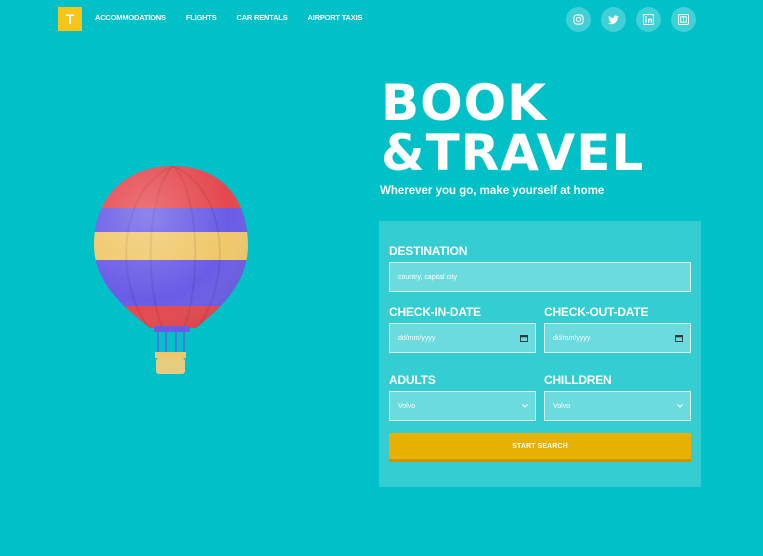 The image size is (763, 556). I want to click on nav-airport-taxis: AIRPORT TAXIS, so click(335, 17).